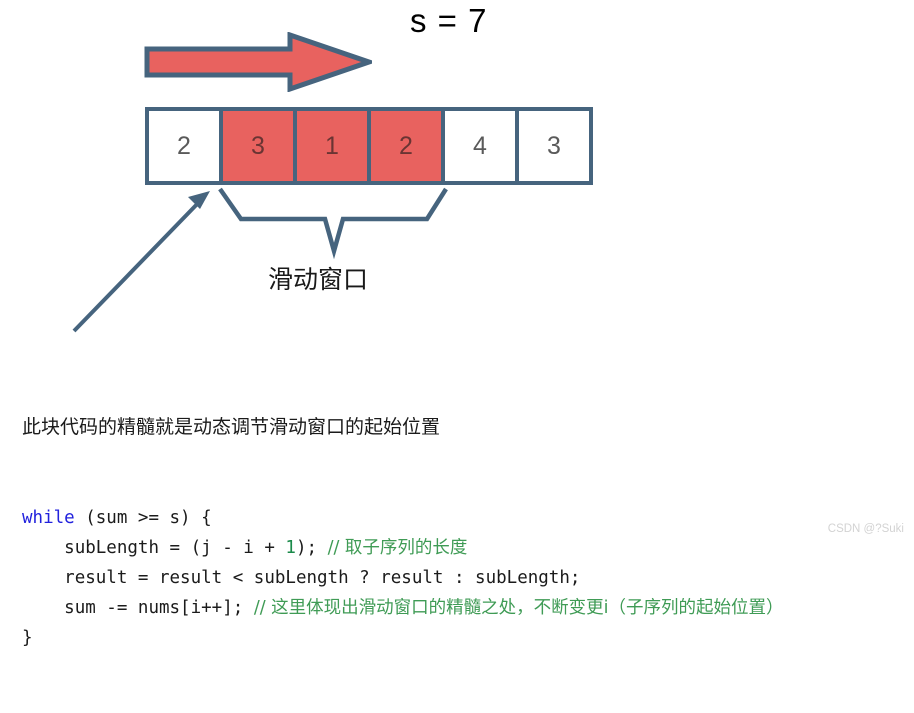 Image resolution: width=914 pixels, height=713 pixels. What do you see at coordinates (403, 518) in the screenshot?
I see `code-line: while (sum >= s) {` at bounding box center [403, 518].